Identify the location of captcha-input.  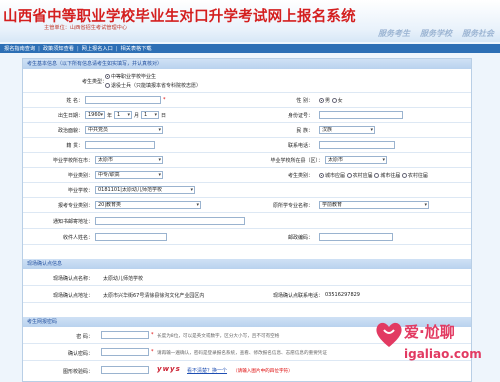
(125, 370).